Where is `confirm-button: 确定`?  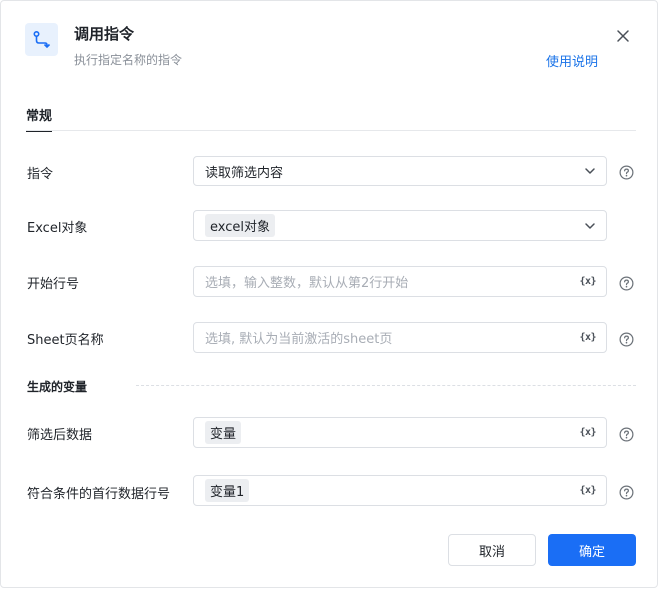 confirm-button: 确定 is located at coordinates (592, 550).